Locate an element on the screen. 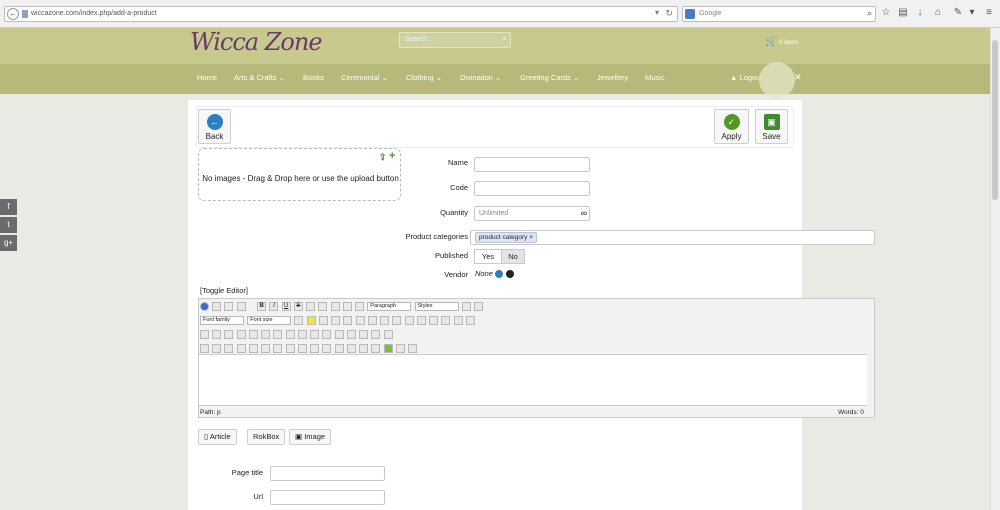 The width and height of the screenshot is (1000, 510). text-color-icon is located at coordinates (299, 320).